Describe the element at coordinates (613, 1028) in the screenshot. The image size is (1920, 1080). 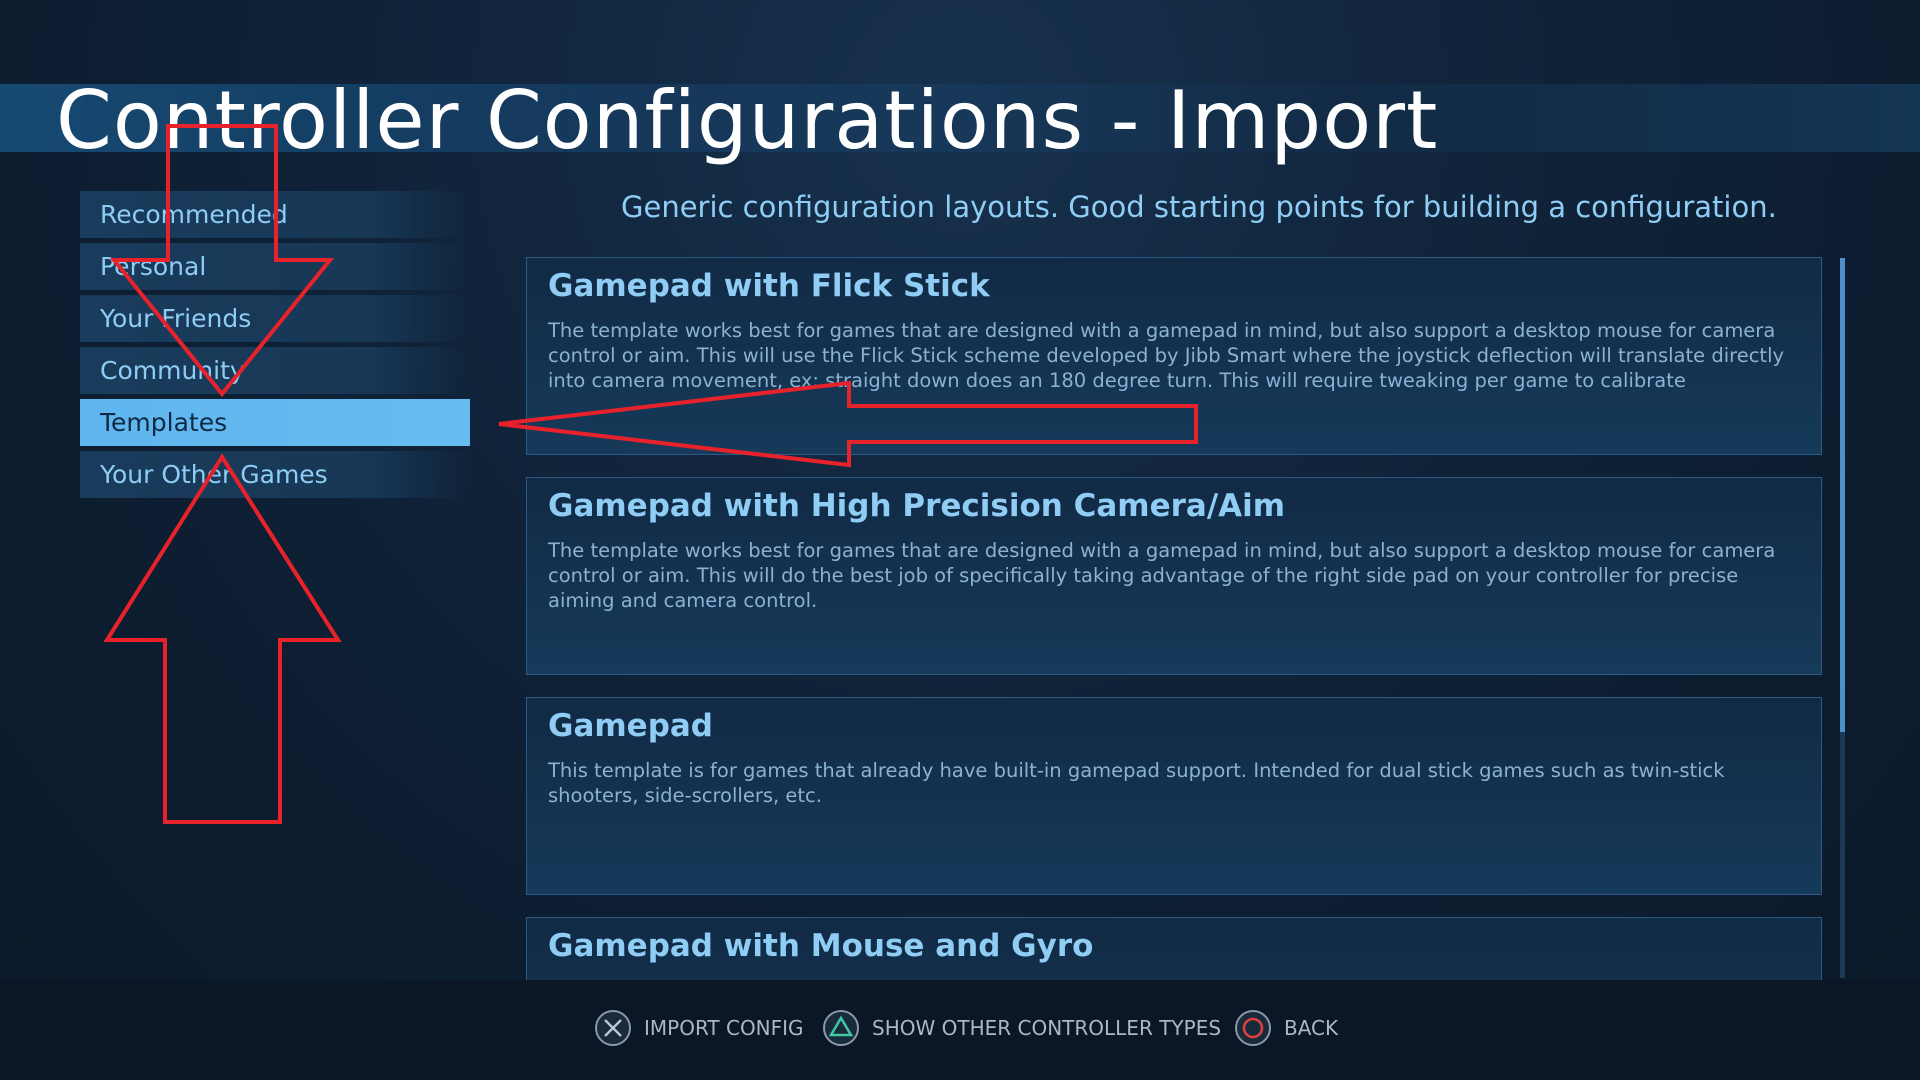
I see `cross-button-icon` at that location.